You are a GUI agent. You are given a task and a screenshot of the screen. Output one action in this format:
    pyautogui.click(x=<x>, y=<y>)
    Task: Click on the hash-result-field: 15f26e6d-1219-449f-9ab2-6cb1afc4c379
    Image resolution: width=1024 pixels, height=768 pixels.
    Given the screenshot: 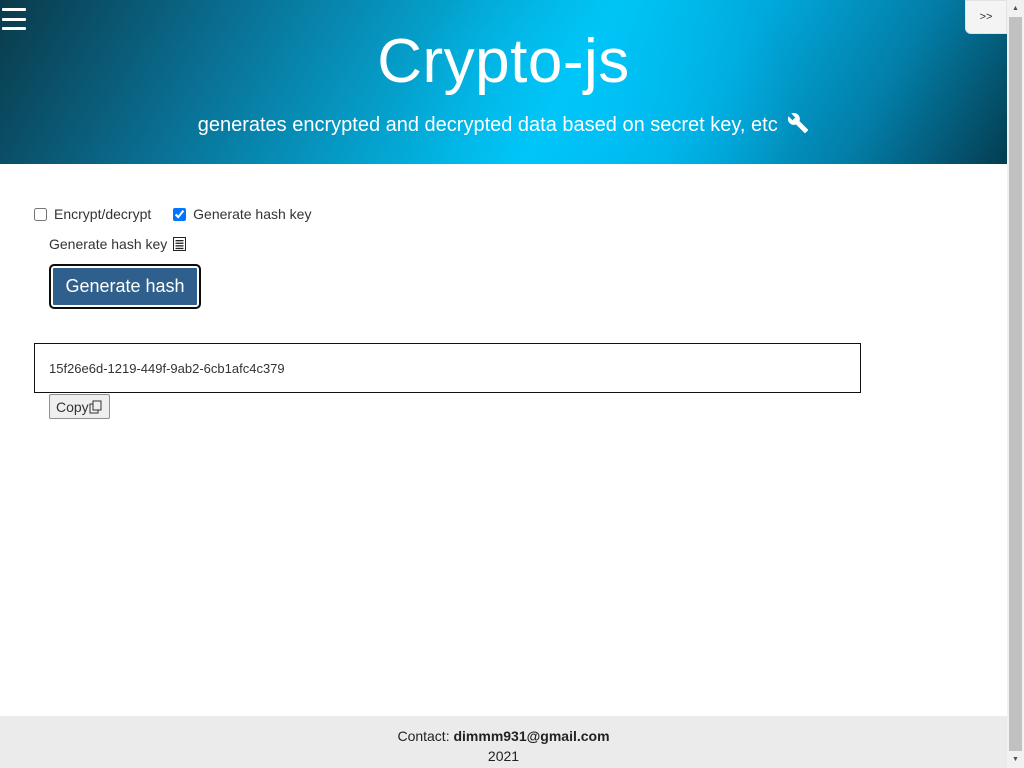 What is the action you would take?
    pyautogui.click(x=447, y=368)
    